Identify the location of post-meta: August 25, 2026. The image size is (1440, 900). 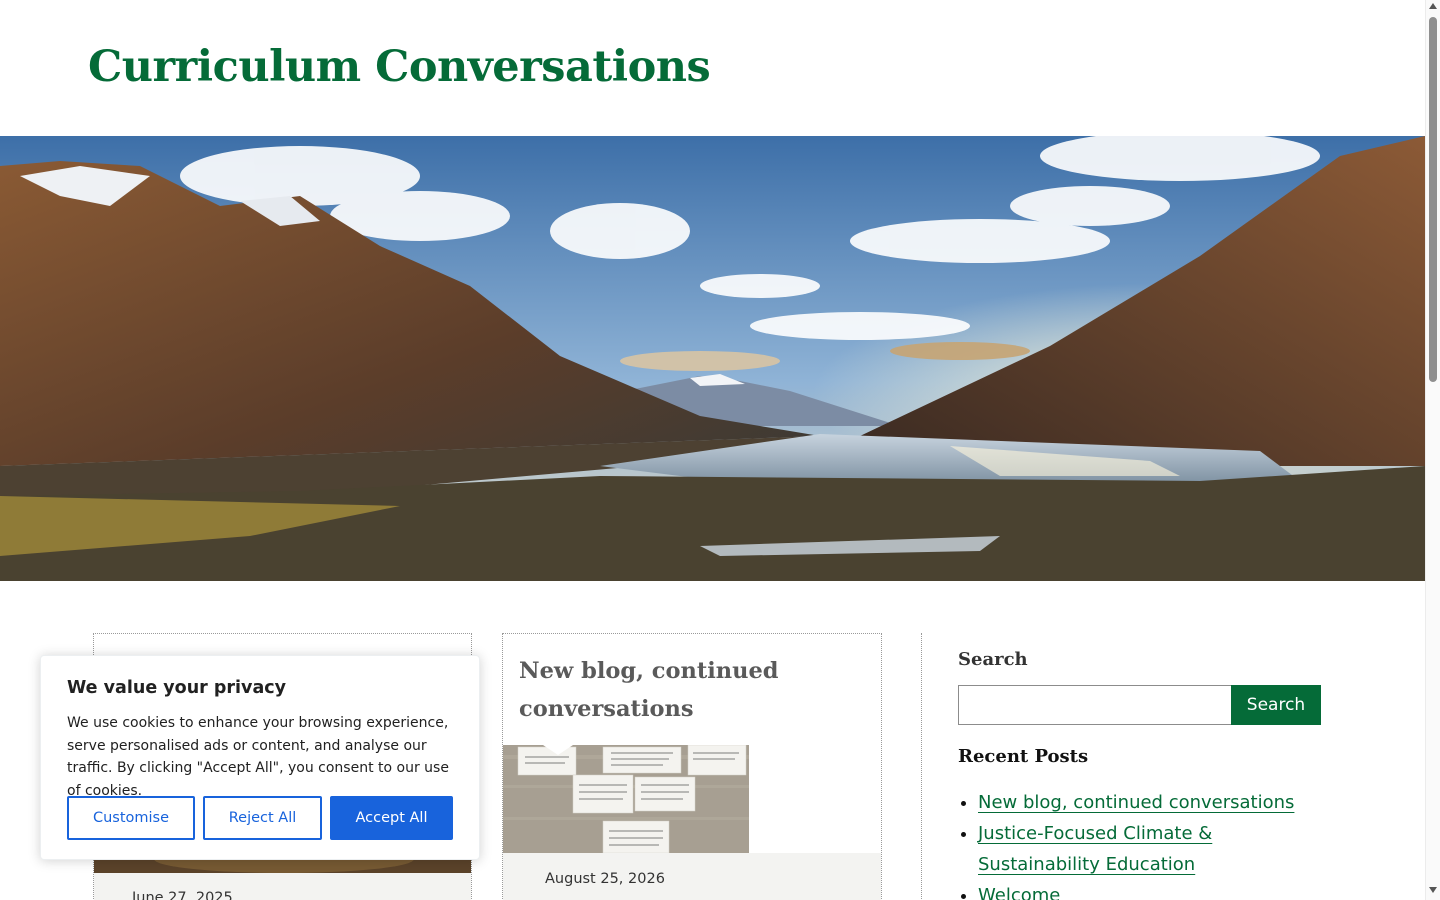
(692, 876).